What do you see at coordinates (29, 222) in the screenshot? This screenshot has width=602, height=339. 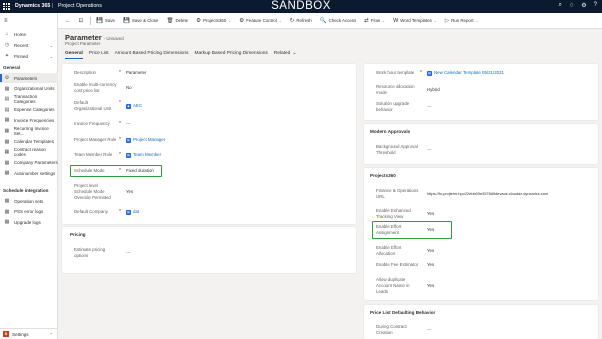 I see `sidebar-item-upgrade-logs: ▦ Upgrade logs` at bounding box center [29, 222].